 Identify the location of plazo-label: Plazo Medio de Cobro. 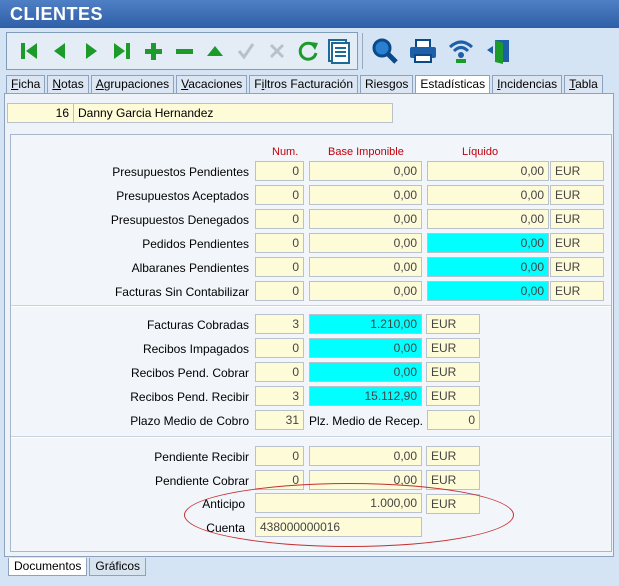
(189, 421).